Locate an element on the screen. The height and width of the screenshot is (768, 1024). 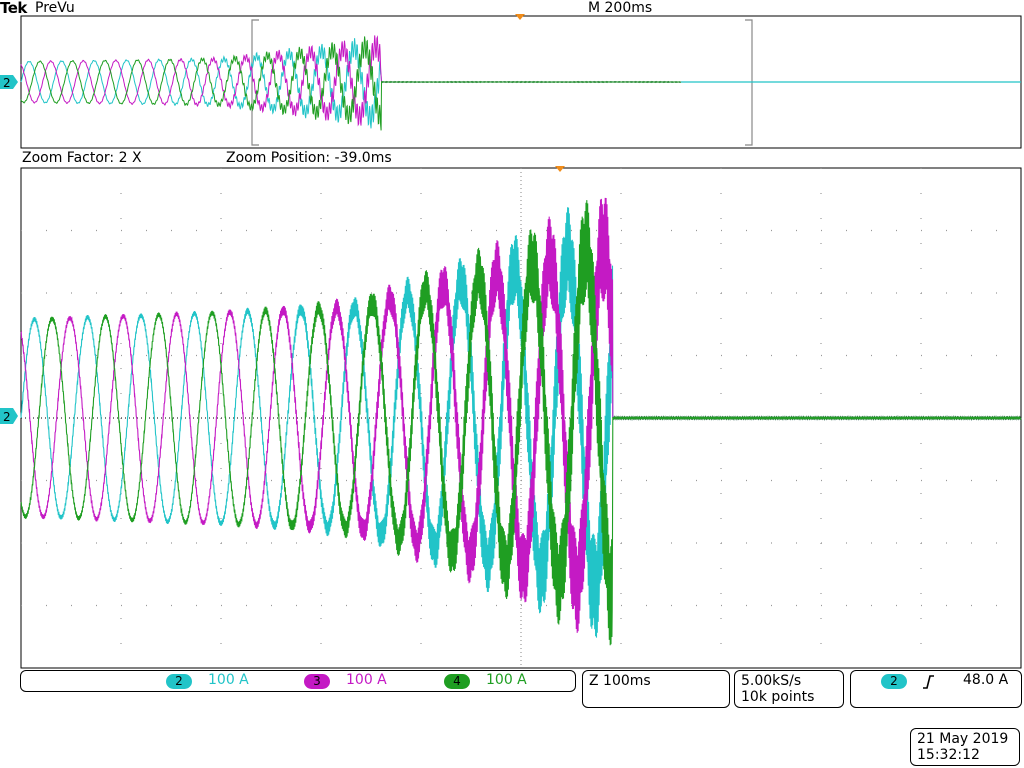
rising-edge-icon is located at coordinates (928, 682).